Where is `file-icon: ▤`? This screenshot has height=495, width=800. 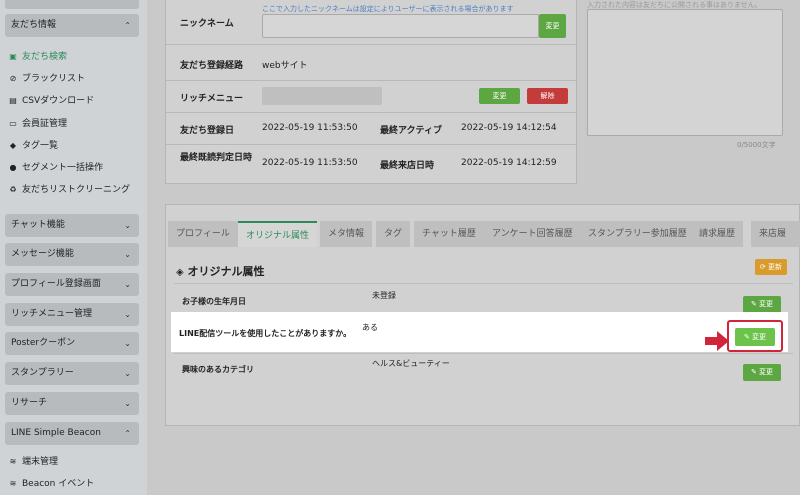
file-icon: ▤ is located at coordinates (13, 100).